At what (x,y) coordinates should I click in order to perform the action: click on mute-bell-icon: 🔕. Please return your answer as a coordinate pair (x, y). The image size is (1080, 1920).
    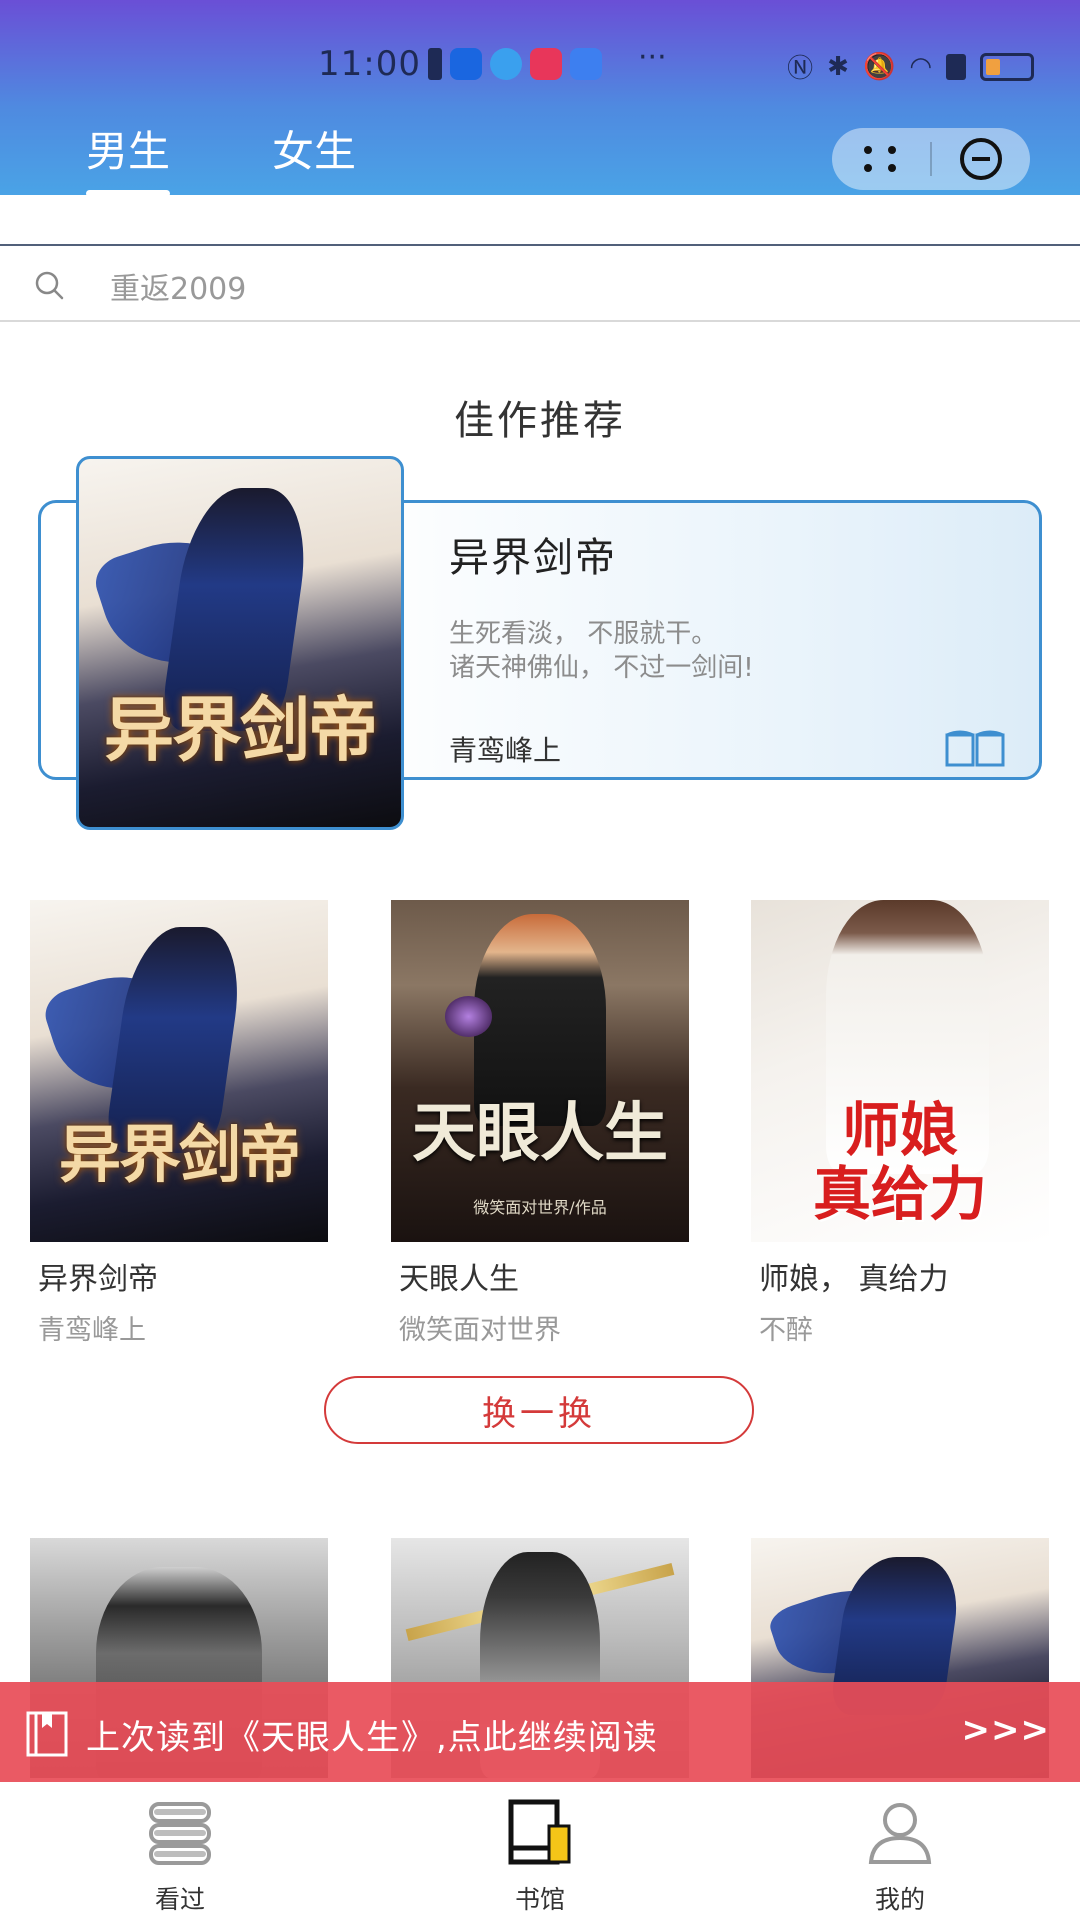
    Looking at the image, I should click on (879, 66).